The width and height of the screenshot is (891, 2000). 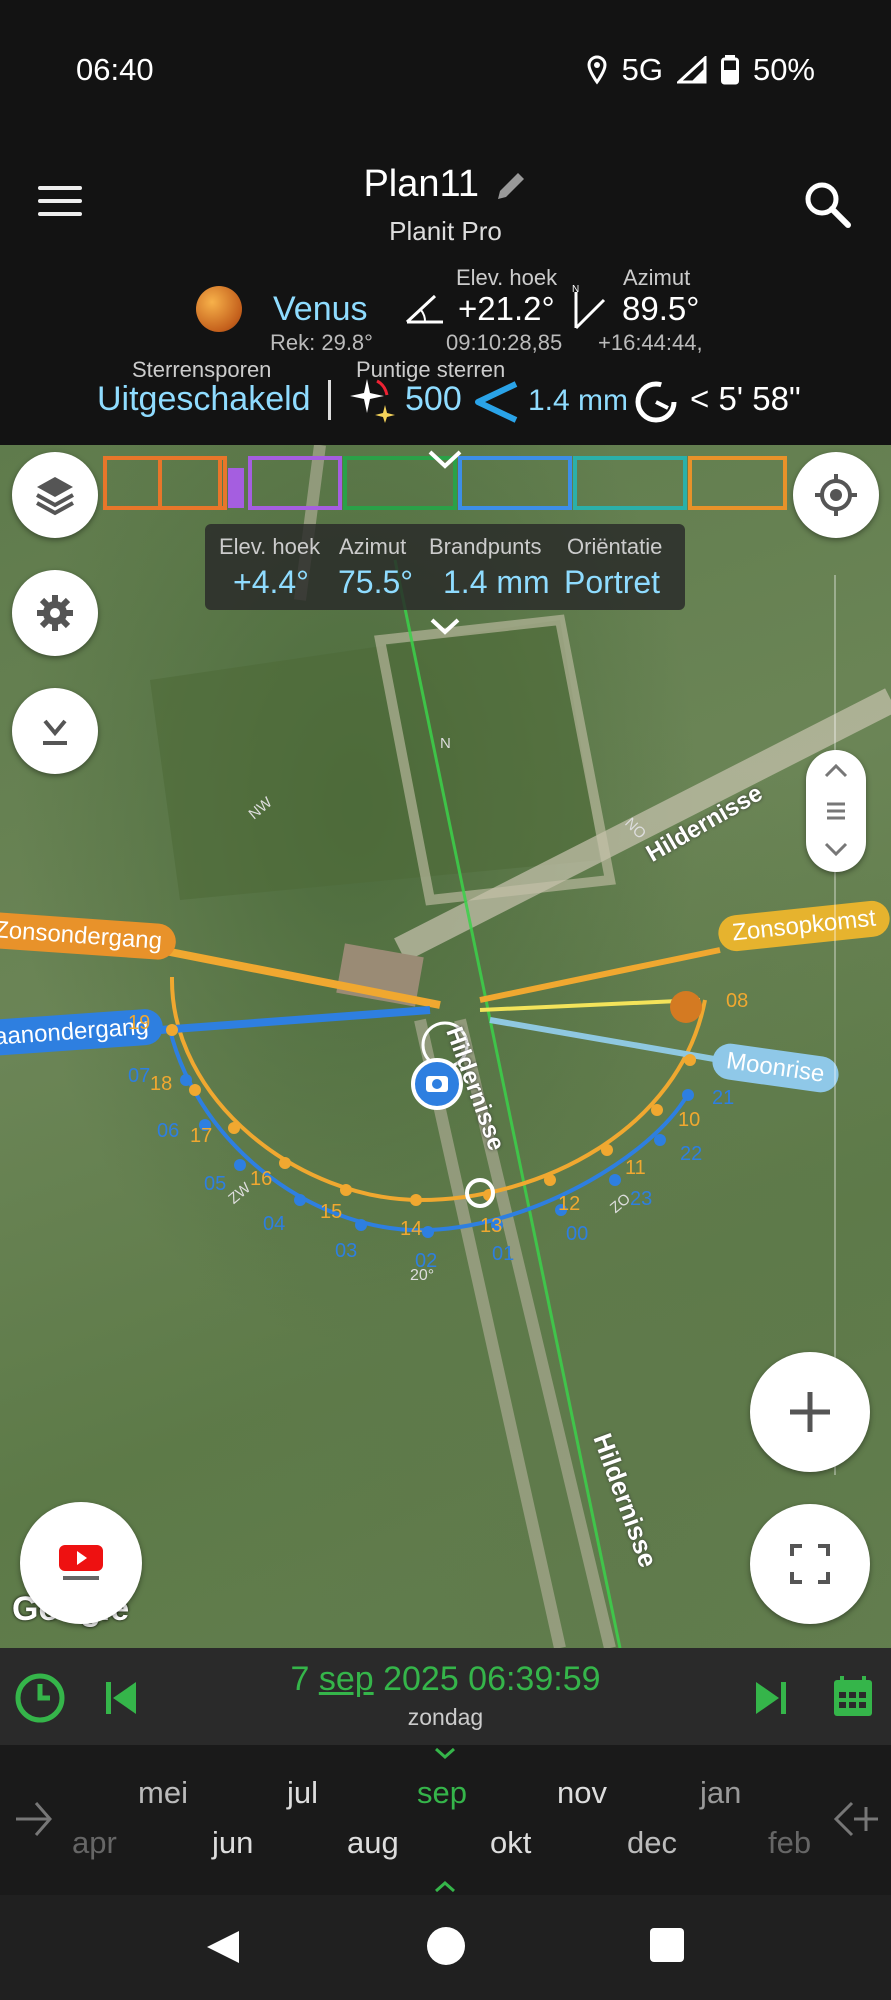 I want to click on planet-rek: Rek: 29.8°, so click(x=321, y=342).